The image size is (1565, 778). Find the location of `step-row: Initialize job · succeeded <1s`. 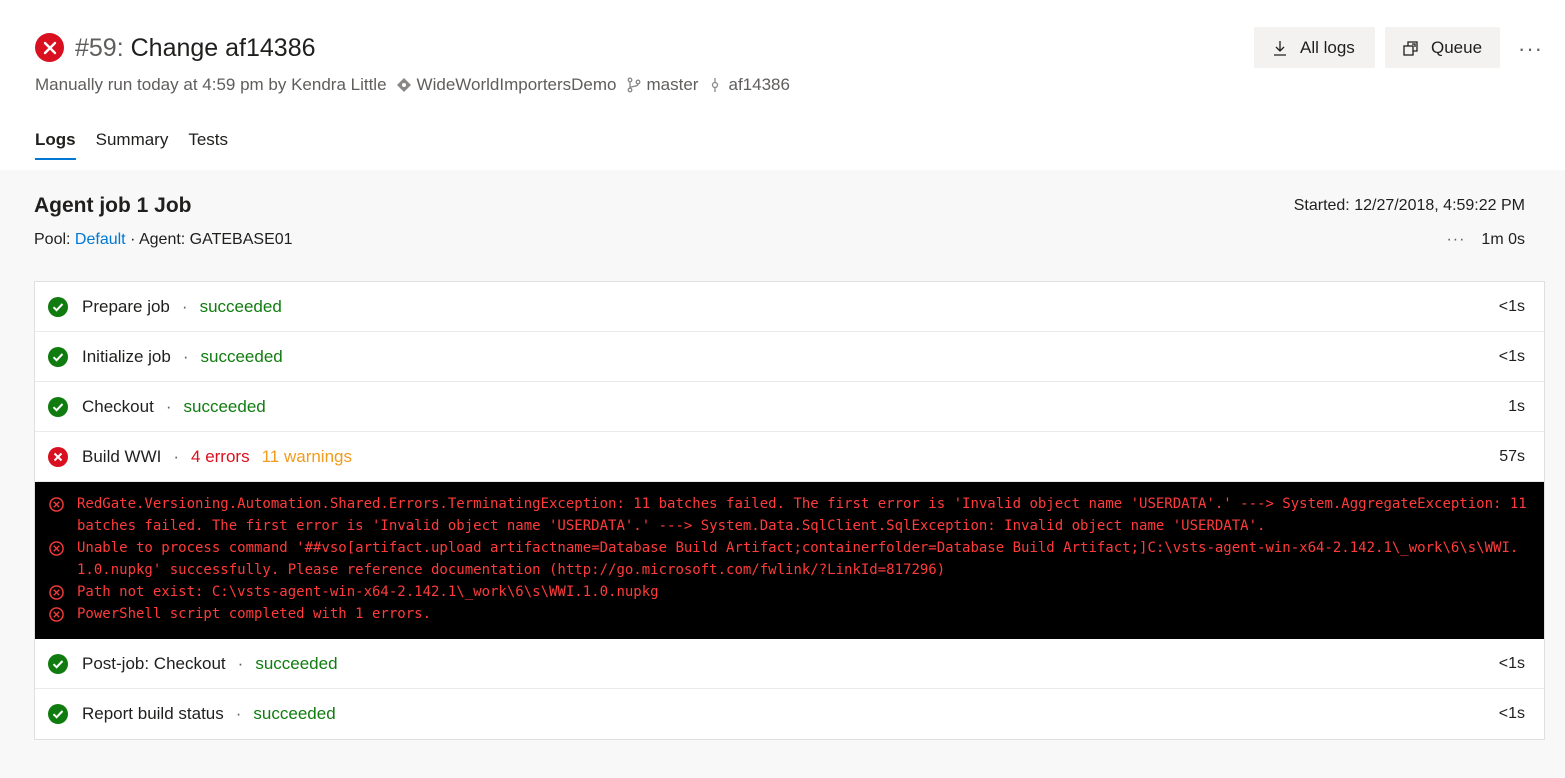

step-row: Initialize job · succeeded <1s is located at coordinates (789, 357).